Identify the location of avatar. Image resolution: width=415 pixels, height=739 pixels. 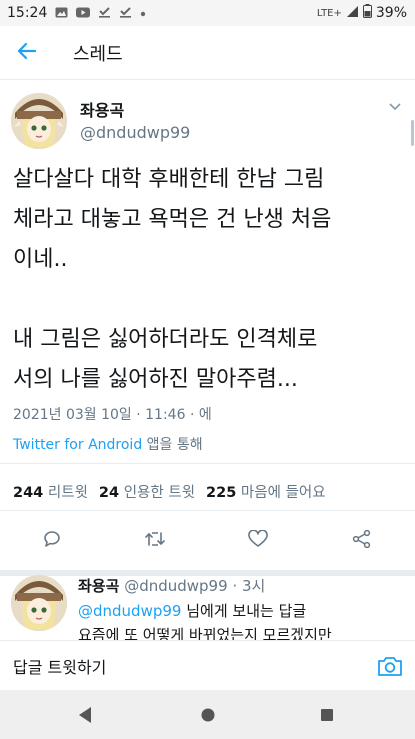
(39, 121).